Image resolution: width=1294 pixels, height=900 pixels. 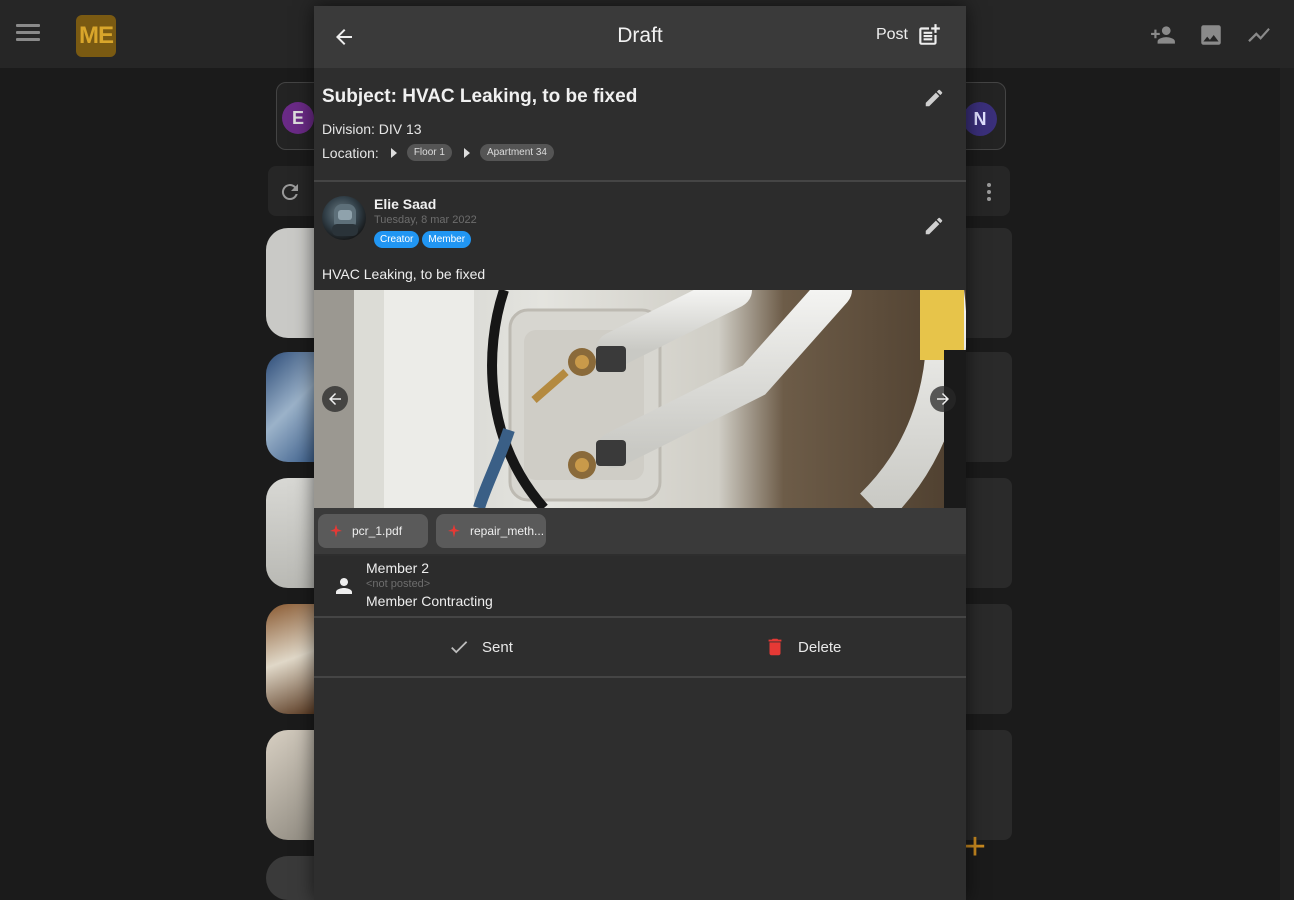 I want to click on trash-icon, so click(x=775, y=647).